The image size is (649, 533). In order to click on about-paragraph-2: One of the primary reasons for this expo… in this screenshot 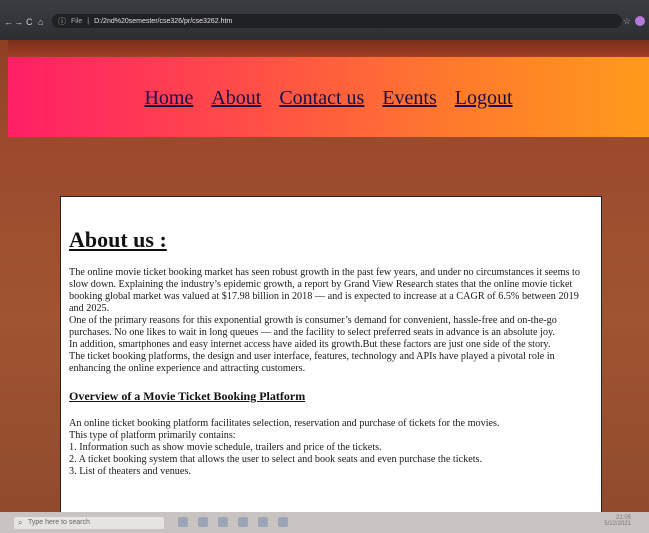, I will do `click(313, 326)`.